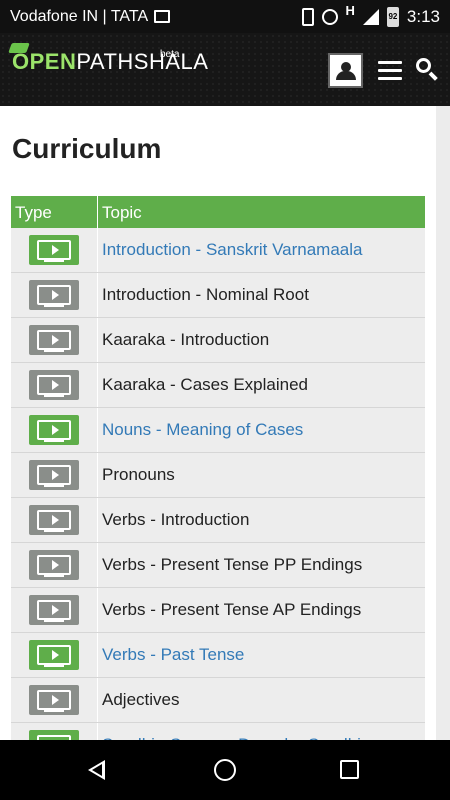 This screenshot has width=450, height=800. Describe the element at coordinates (19, 48) in the screenshot. I see `graduation-cap-icon` at that location.